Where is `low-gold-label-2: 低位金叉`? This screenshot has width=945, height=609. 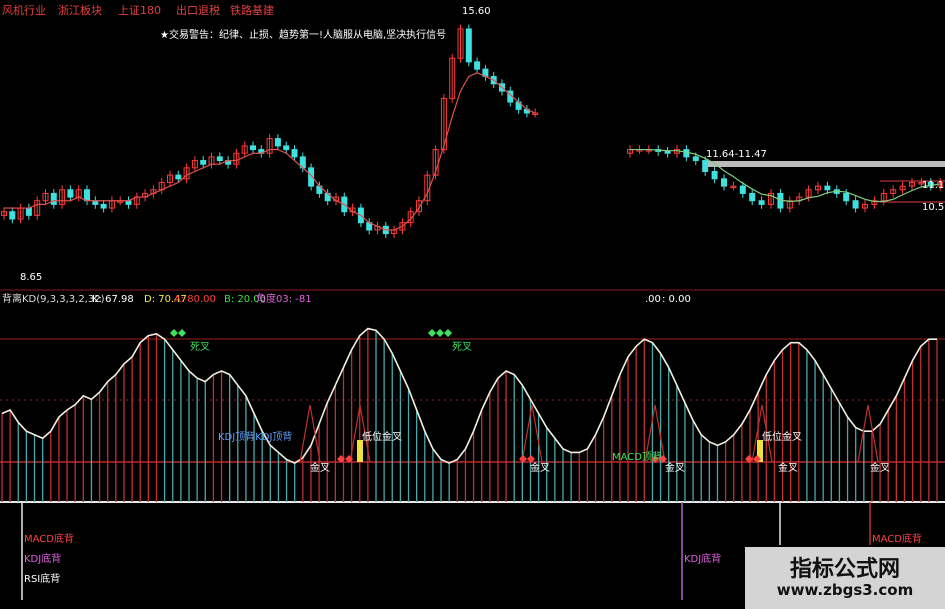 low-gold-label-2: 低位金叉 is located at coordinates (782, 436).